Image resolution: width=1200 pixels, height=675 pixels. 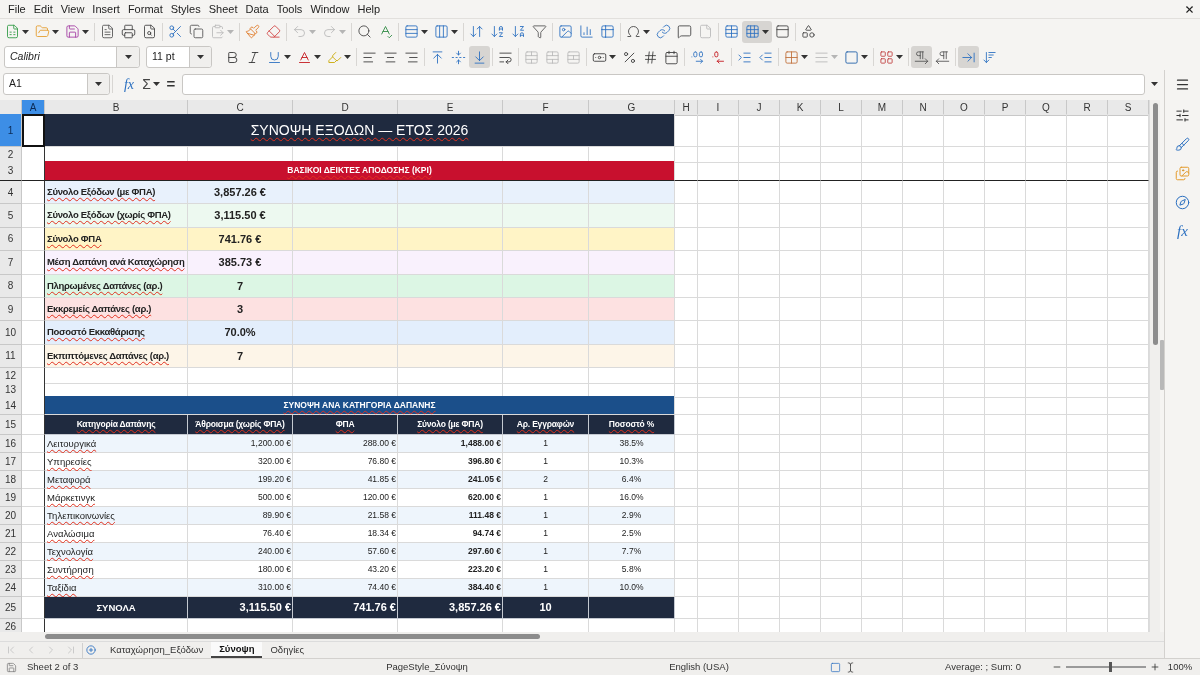 What do you see at coordinates (289, 9) in the screenshot?
I see `menu-item: Tools` at bounding box center [289, 9].